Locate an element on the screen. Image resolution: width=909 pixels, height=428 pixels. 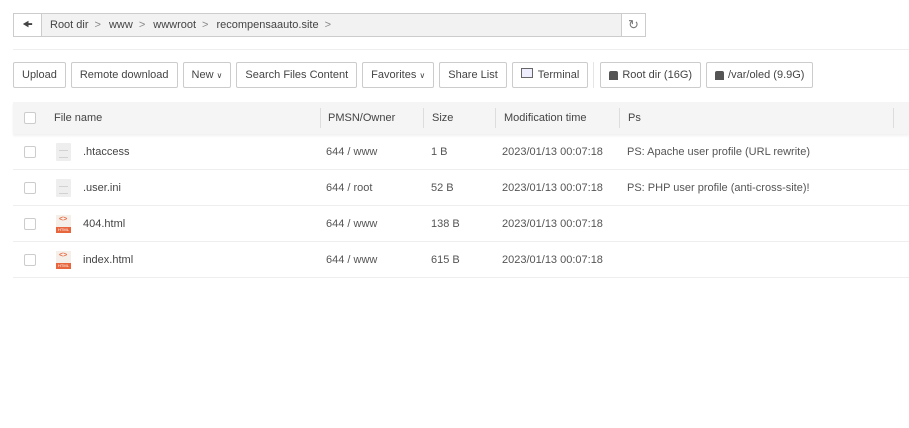
favorites-label: Favorites is located at coordinates (394, 75).